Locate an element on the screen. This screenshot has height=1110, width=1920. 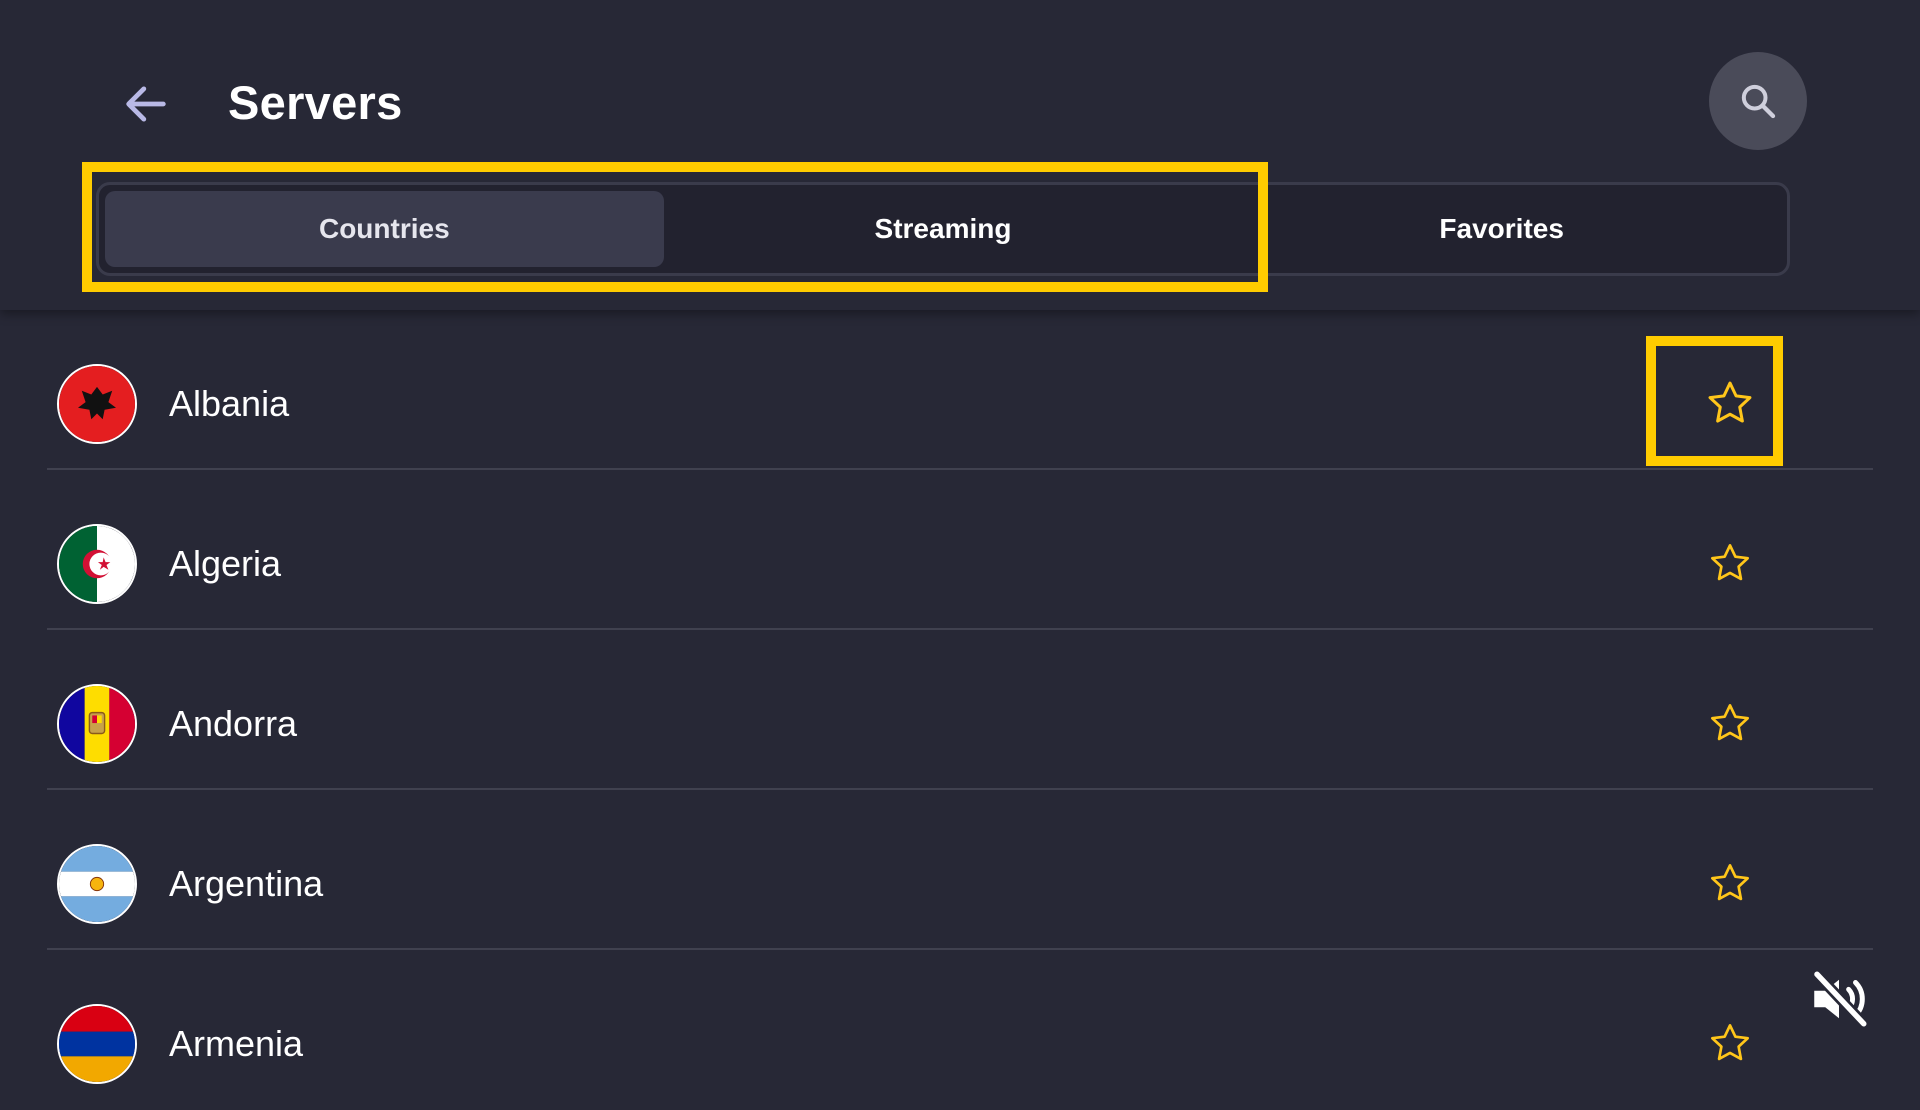
tab-countries: Countries is located at coordinates (384, 229).